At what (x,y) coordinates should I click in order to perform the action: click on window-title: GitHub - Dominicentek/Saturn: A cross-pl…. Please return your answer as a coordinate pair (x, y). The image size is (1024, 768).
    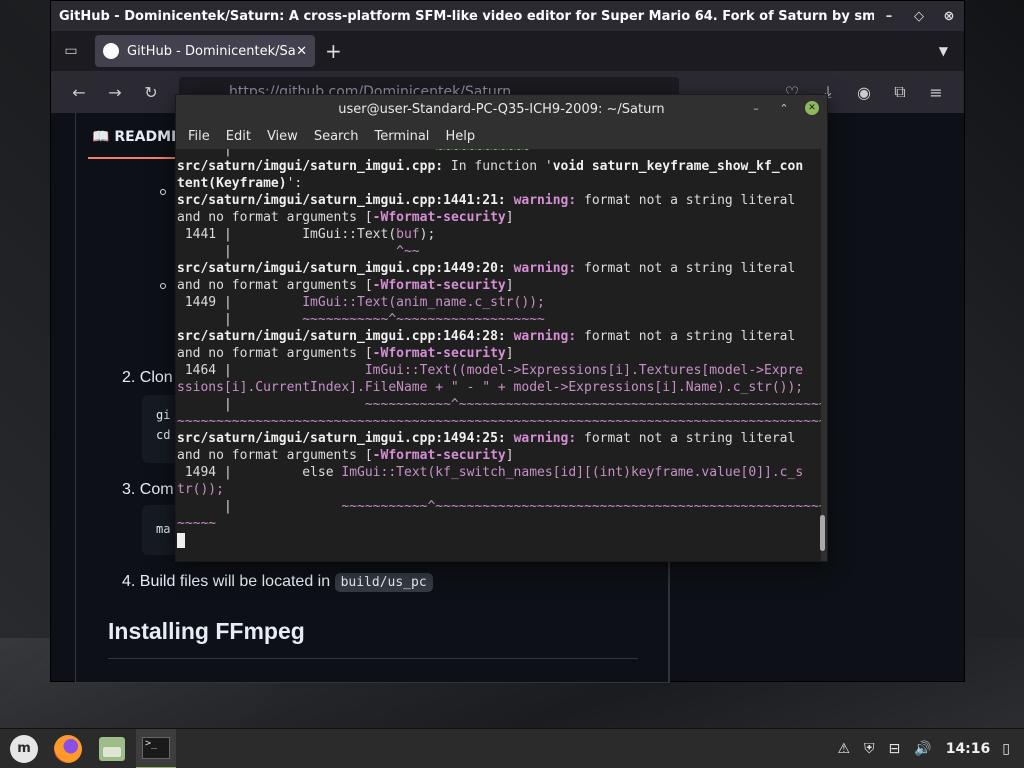
    Looking at the image, I should click on (466, 16).